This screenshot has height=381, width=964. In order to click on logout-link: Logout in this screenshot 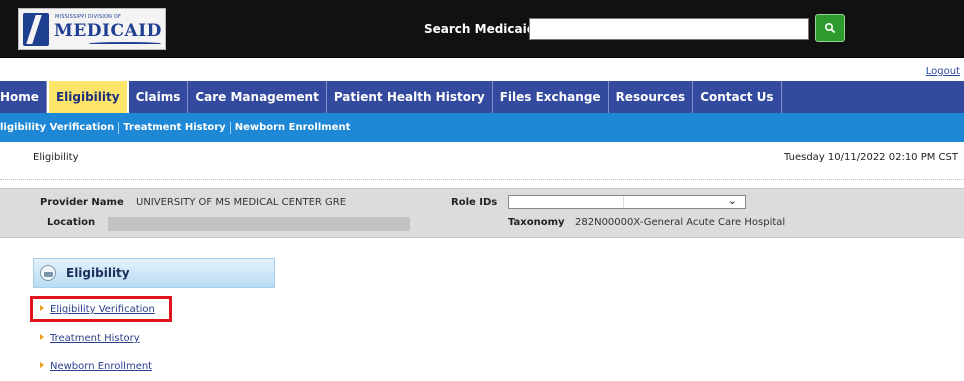, I will do `click(943, 71)`.